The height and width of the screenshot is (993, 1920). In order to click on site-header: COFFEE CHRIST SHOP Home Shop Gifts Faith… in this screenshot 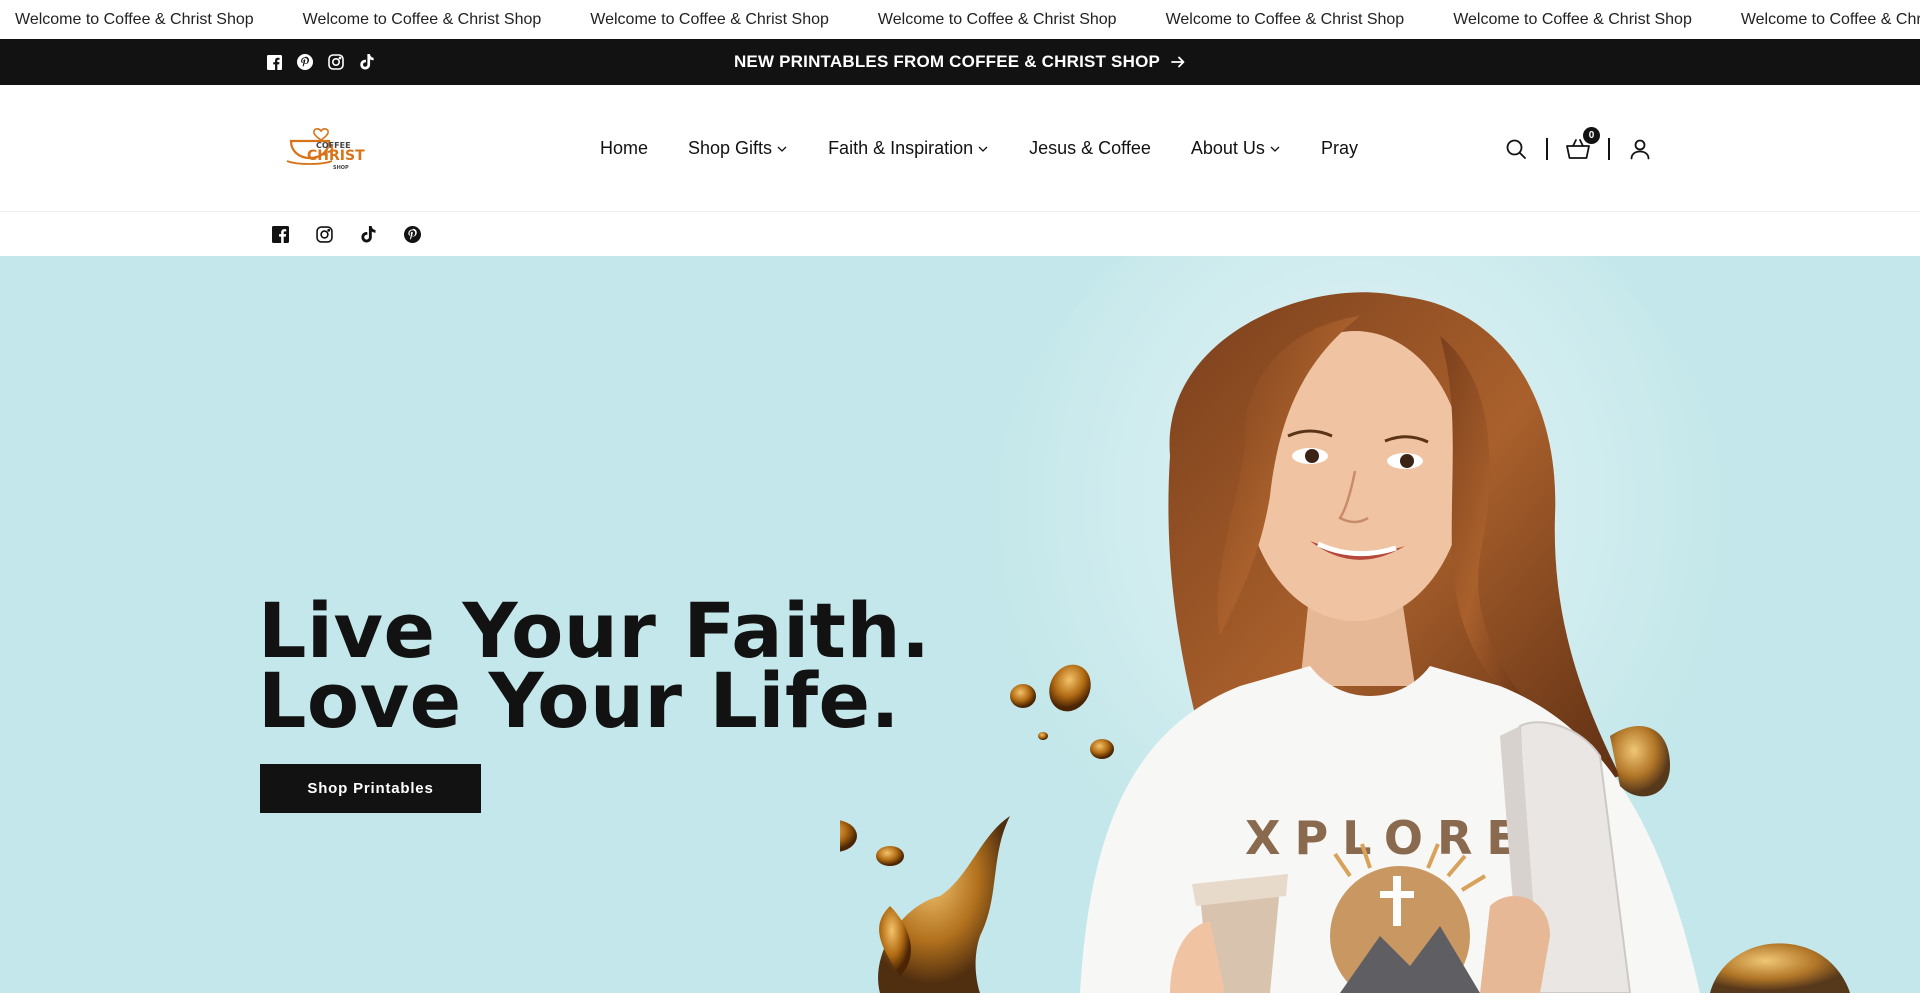, I will do `click(960, 148)`.